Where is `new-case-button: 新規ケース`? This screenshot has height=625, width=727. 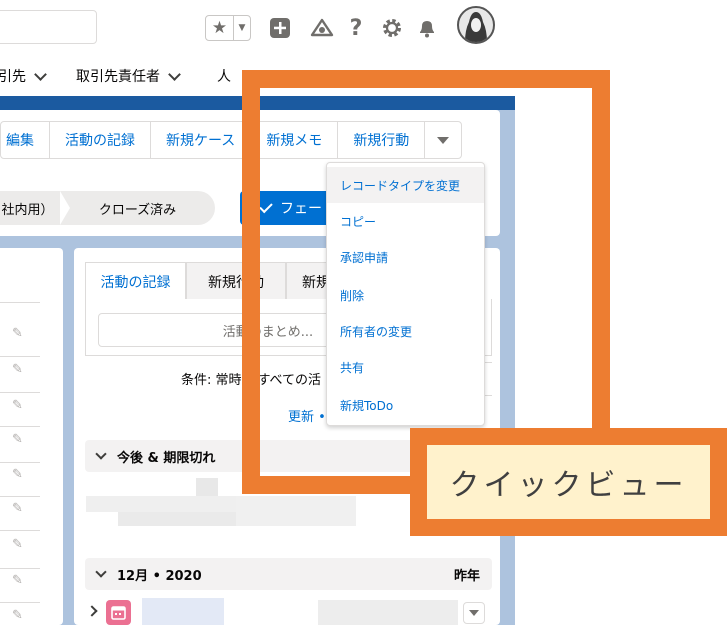 new-case-button: 新規ケース is located at coordinates (201, 140).